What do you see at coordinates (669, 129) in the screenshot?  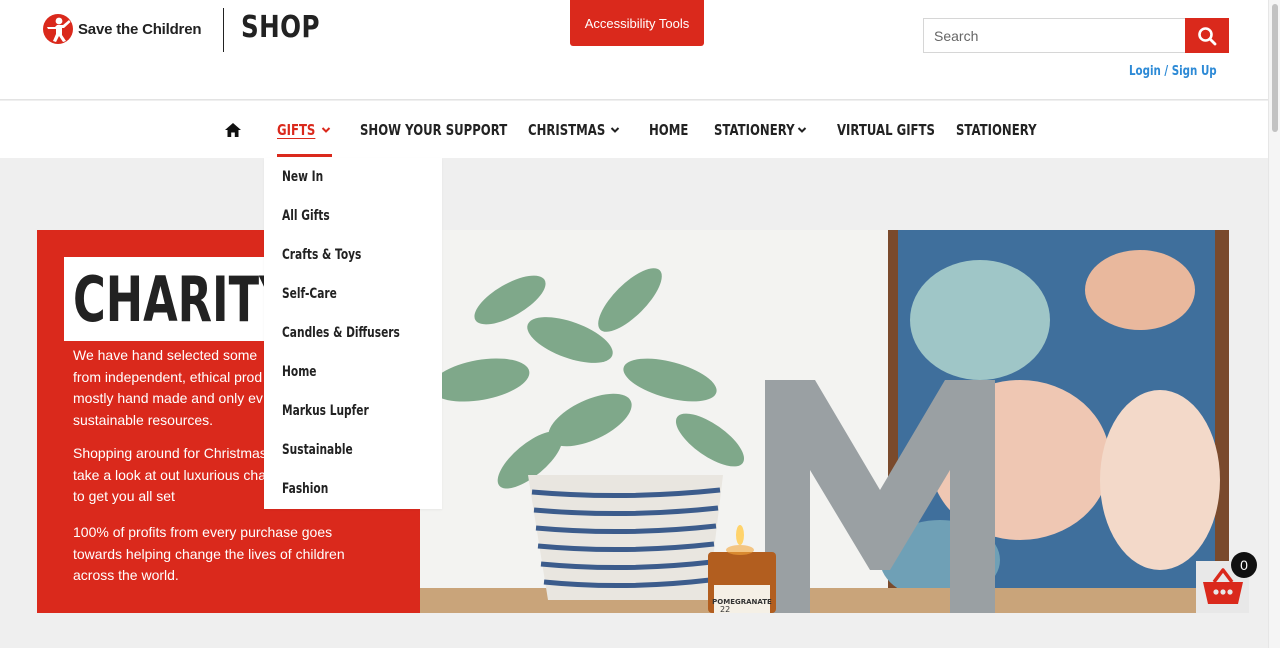 I see `nav-home-label: HOME` at bounding box center [669, 129].